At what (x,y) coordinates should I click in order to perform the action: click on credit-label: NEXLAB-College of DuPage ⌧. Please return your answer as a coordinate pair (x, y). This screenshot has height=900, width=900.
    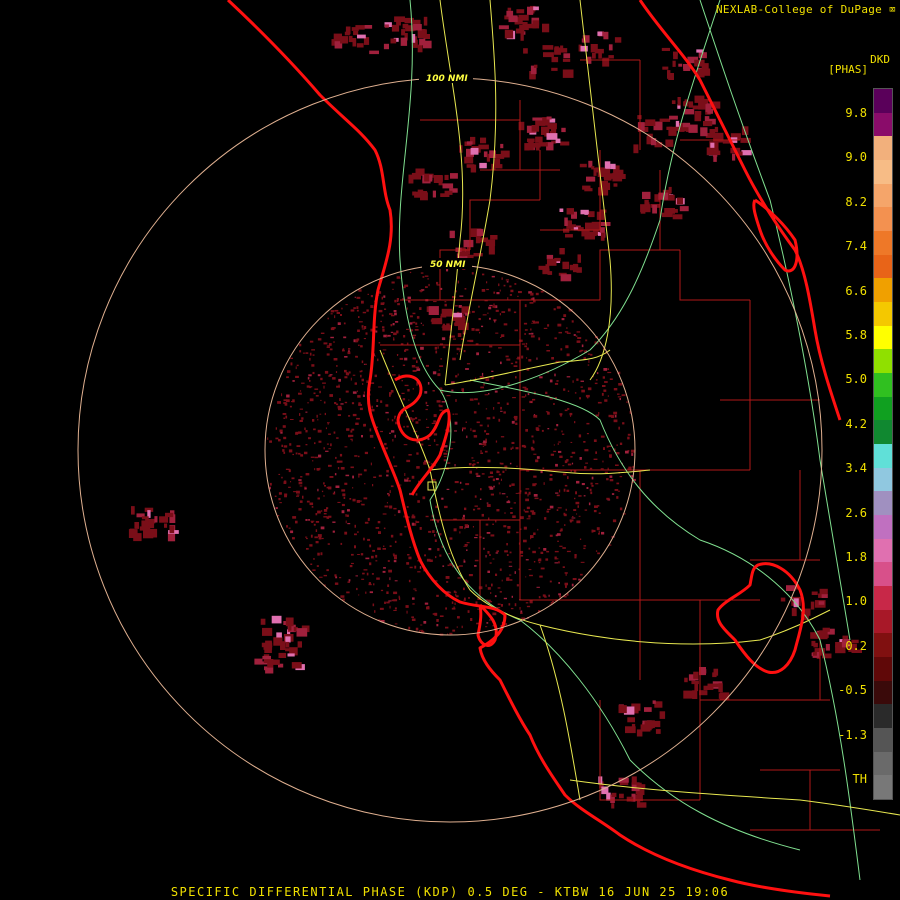
    Looking at the image, I should click on (806, 9).